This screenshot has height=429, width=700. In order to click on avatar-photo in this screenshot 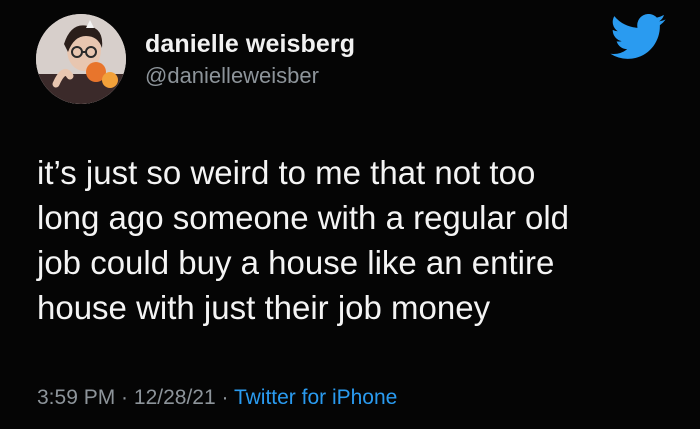, I will do `click(81, 59)`.